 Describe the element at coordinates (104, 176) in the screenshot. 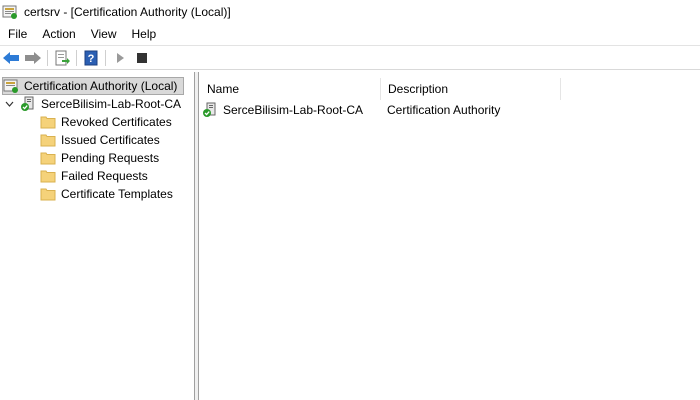

I see `tree-item-label: Failed Requests` at that location.